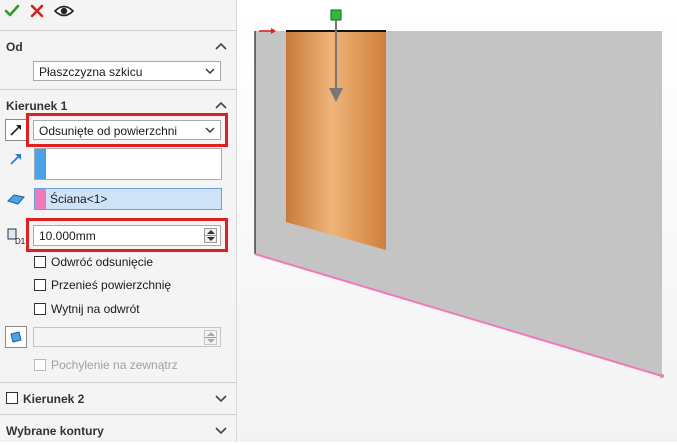  I want to click on cancel-button, so click(37, 11).